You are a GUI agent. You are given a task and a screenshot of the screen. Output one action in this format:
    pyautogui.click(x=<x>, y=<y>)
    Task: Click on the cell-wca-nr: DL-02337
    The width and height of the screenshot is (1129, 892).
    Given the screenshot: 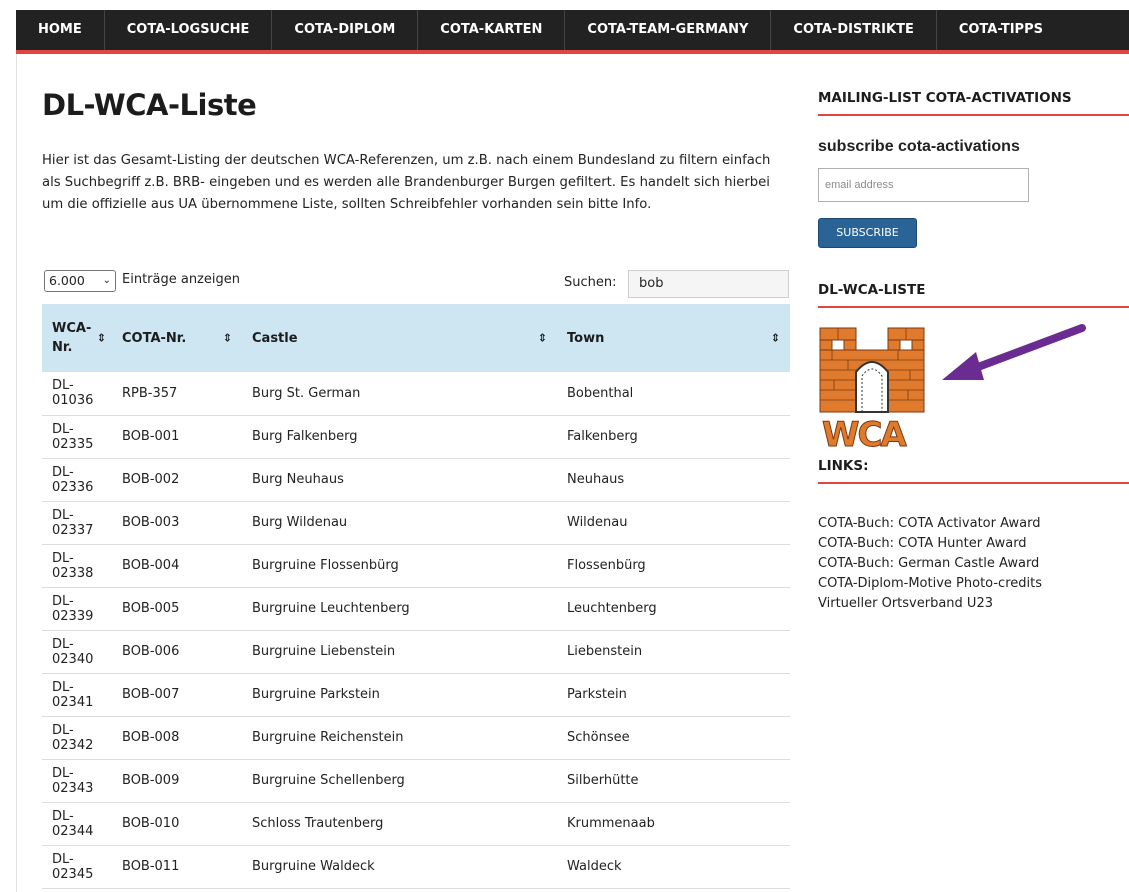 What is the action you would take?
    pyautogui.click(x=77, y=523)
    